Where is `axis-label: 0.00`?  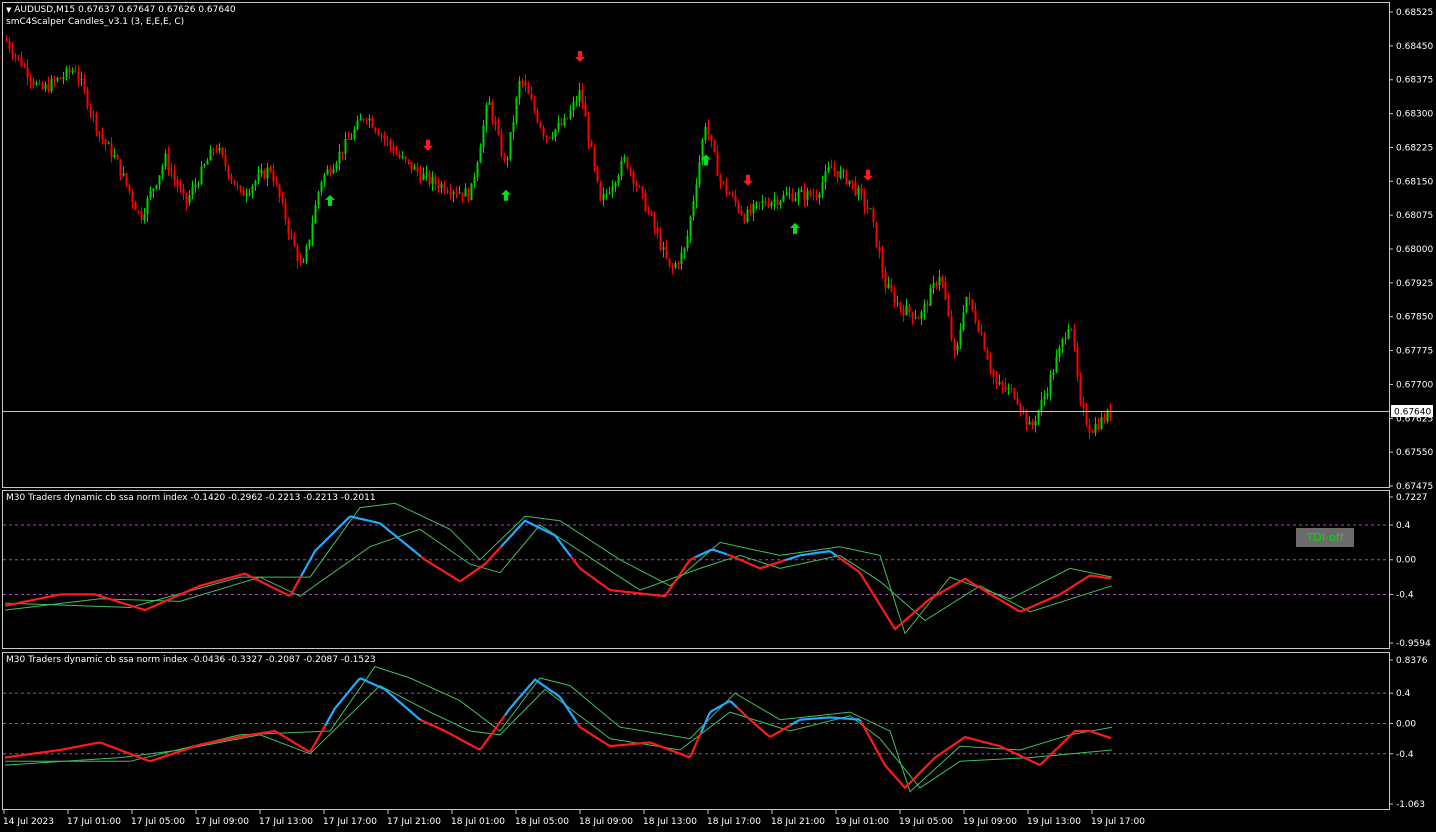 axis-label: 0.00 is located at coordinates (1406, 724).